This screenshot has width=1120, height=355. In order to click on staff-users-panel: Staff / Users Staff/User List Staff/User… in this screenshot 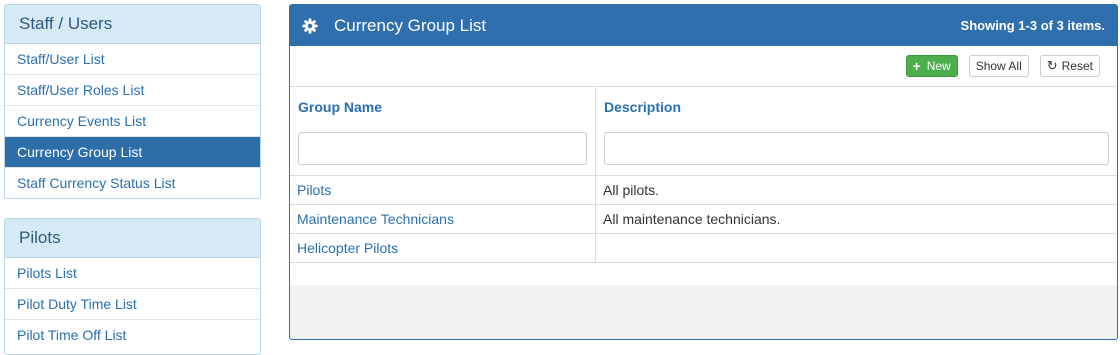, I will do `click(132, 101)`.